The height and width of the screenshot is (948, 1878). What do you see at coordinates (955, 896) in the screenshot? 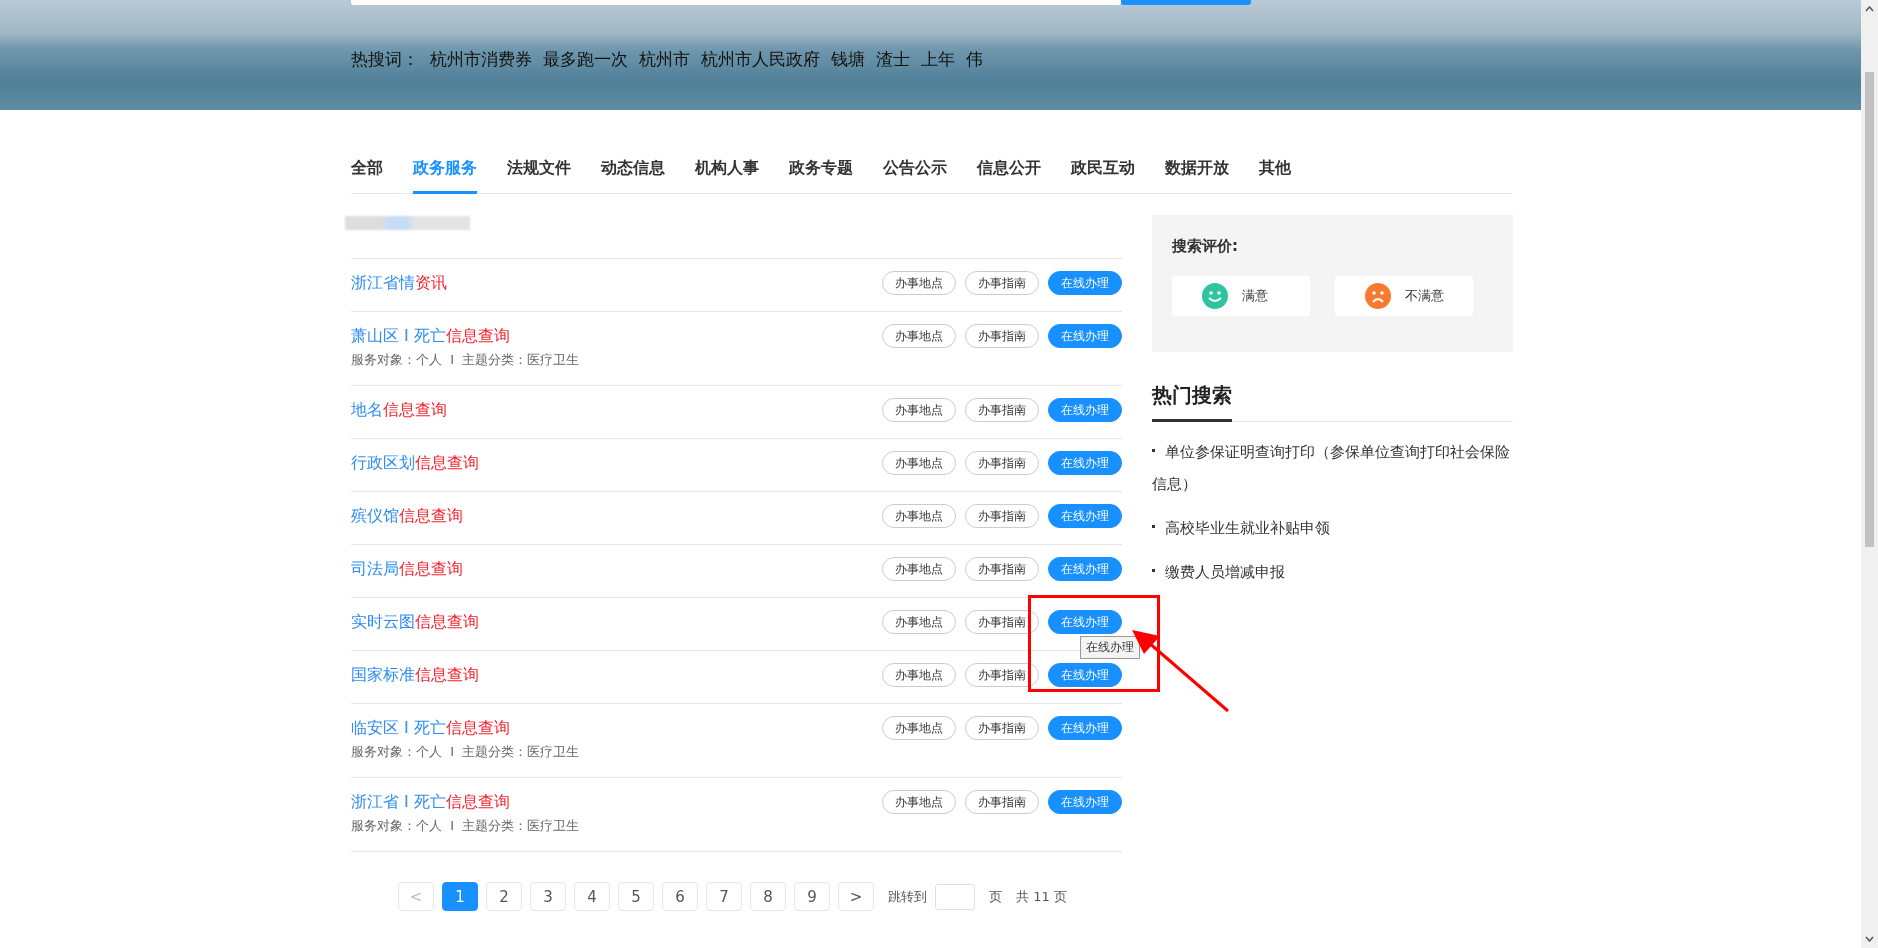
I see `page-input` at bounding box center [955, 896].